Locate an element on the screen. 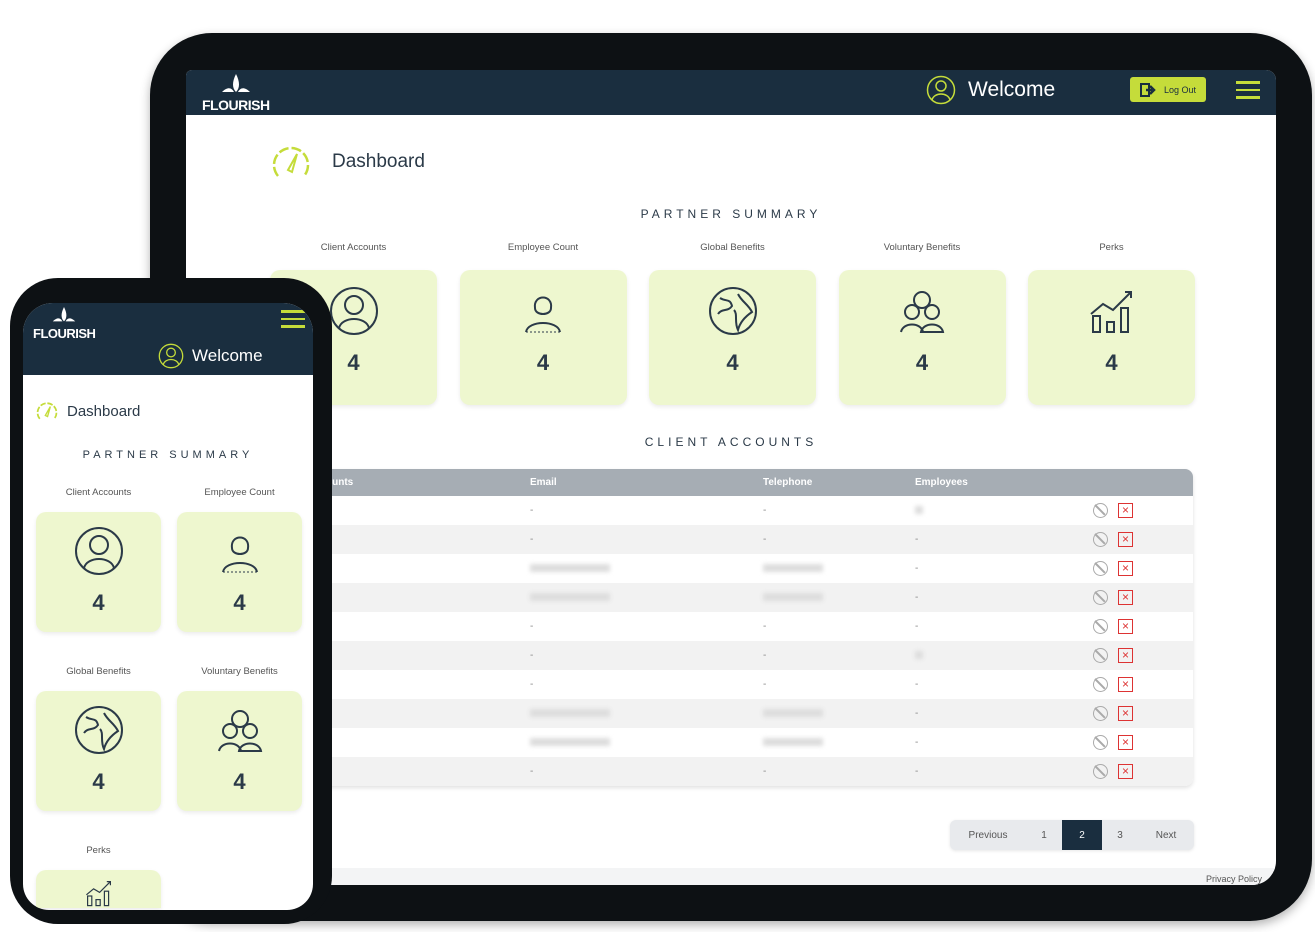  employee-icon is located at coordinates (239, 554).